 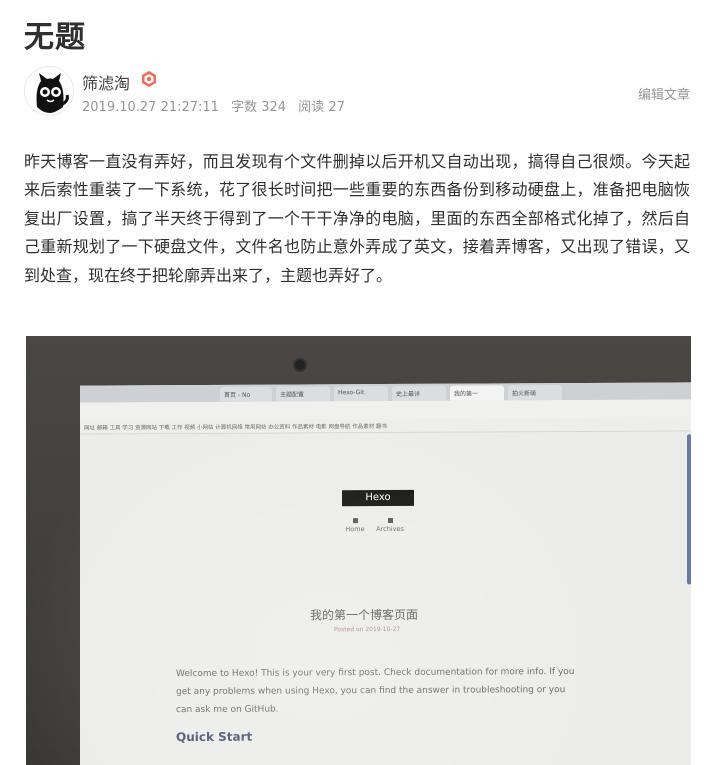 I want to click on word-count: 字数 324, so click(x=259, y=107).